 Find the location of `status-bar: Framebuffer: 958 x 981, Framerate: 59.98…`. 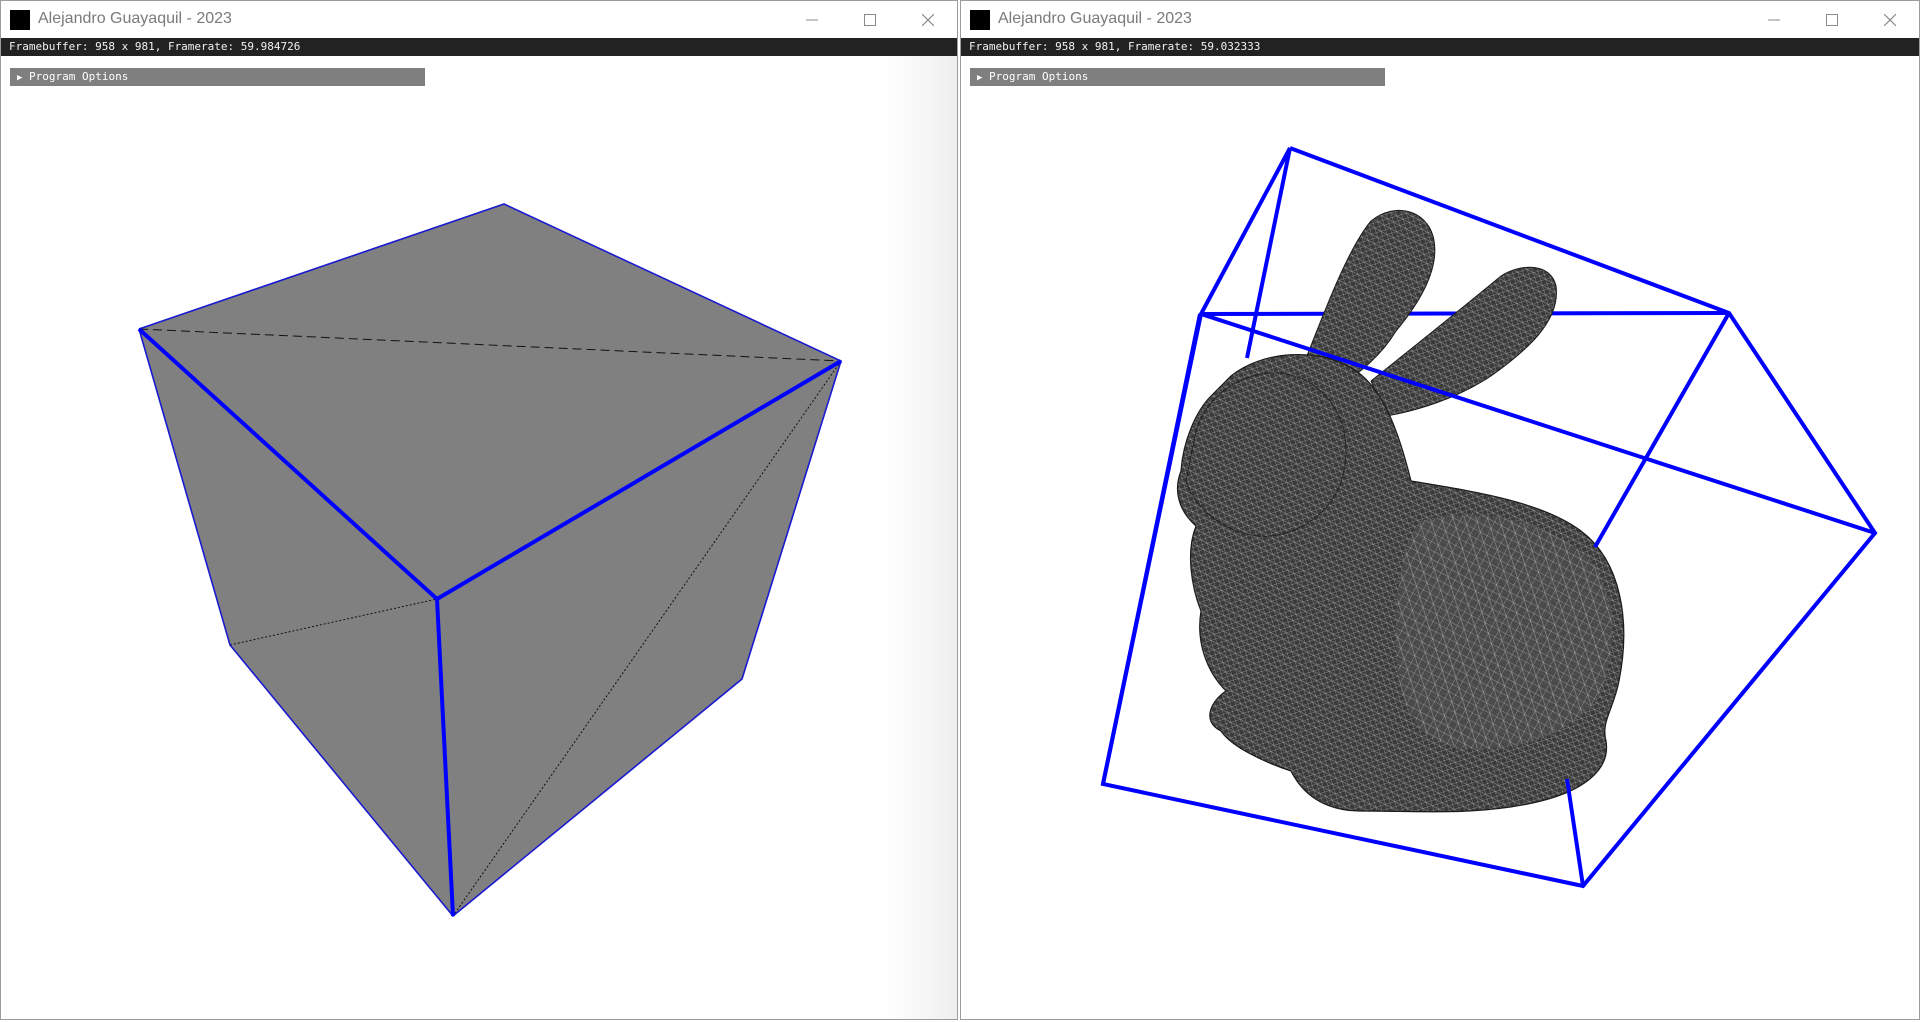

status-bar: Framebuffer: 958 x 981, Framerate: 59.98… is located at coordinates (479, 47).